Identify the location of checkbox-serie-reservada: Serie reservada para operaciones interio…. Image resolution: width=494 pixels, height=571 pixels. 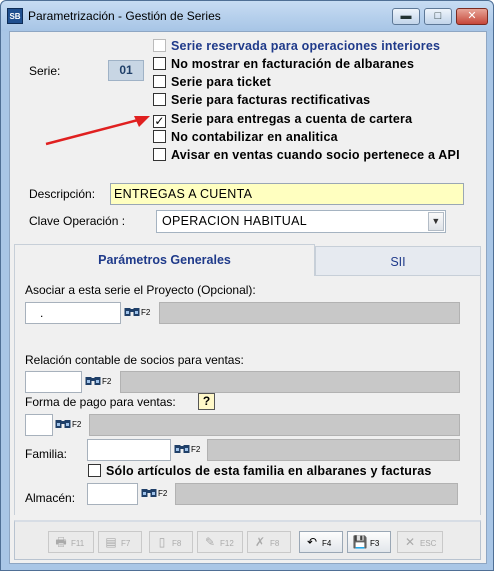
(296, 47).